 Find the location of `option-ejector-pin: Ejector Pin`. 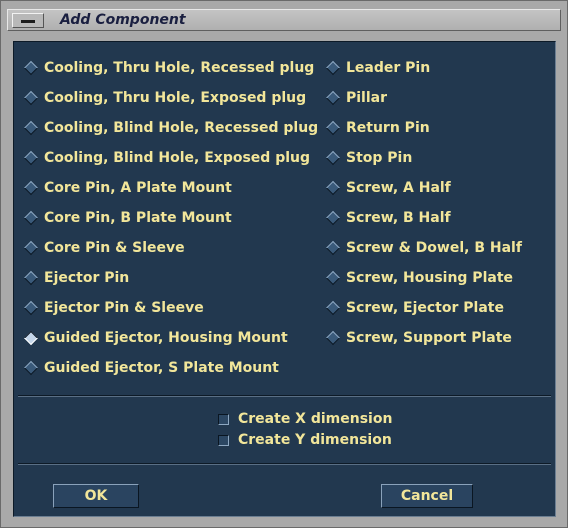

option-ejector-pin: Ejector Pin is located at coordinates (75, 278).